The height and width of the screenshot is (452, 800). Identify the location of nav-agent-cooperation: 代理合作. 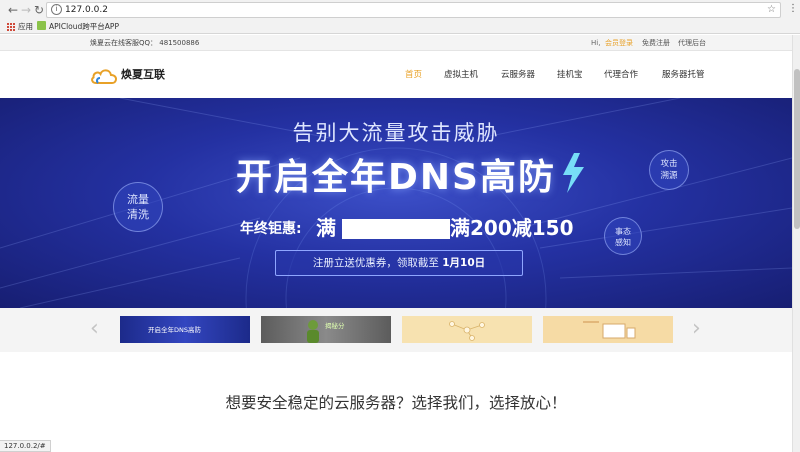
(621, 75).